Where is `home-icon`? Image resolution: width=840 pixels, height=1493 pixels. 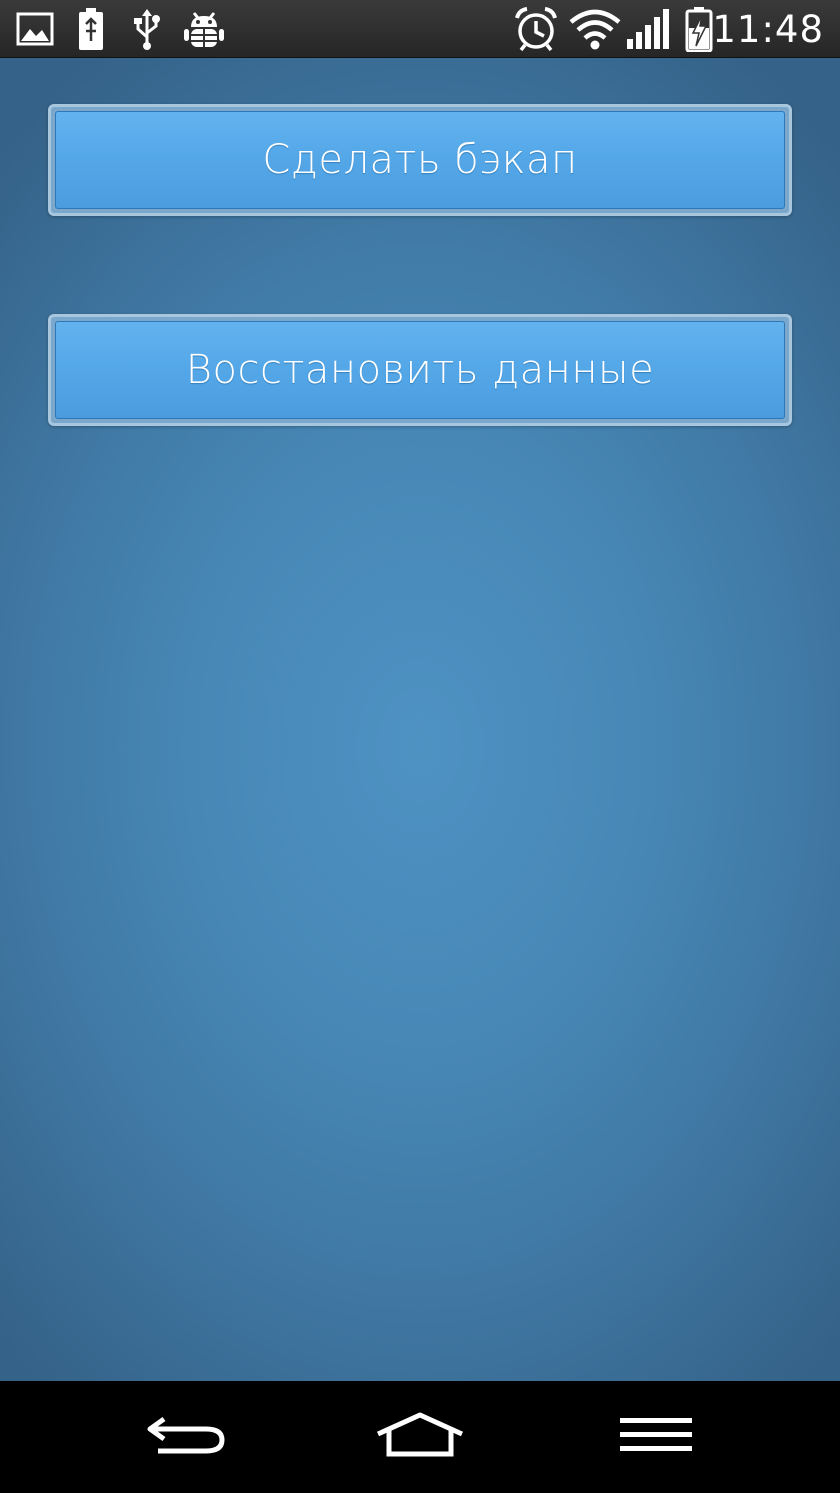
home-icon is located at coordinates (420, 1437).